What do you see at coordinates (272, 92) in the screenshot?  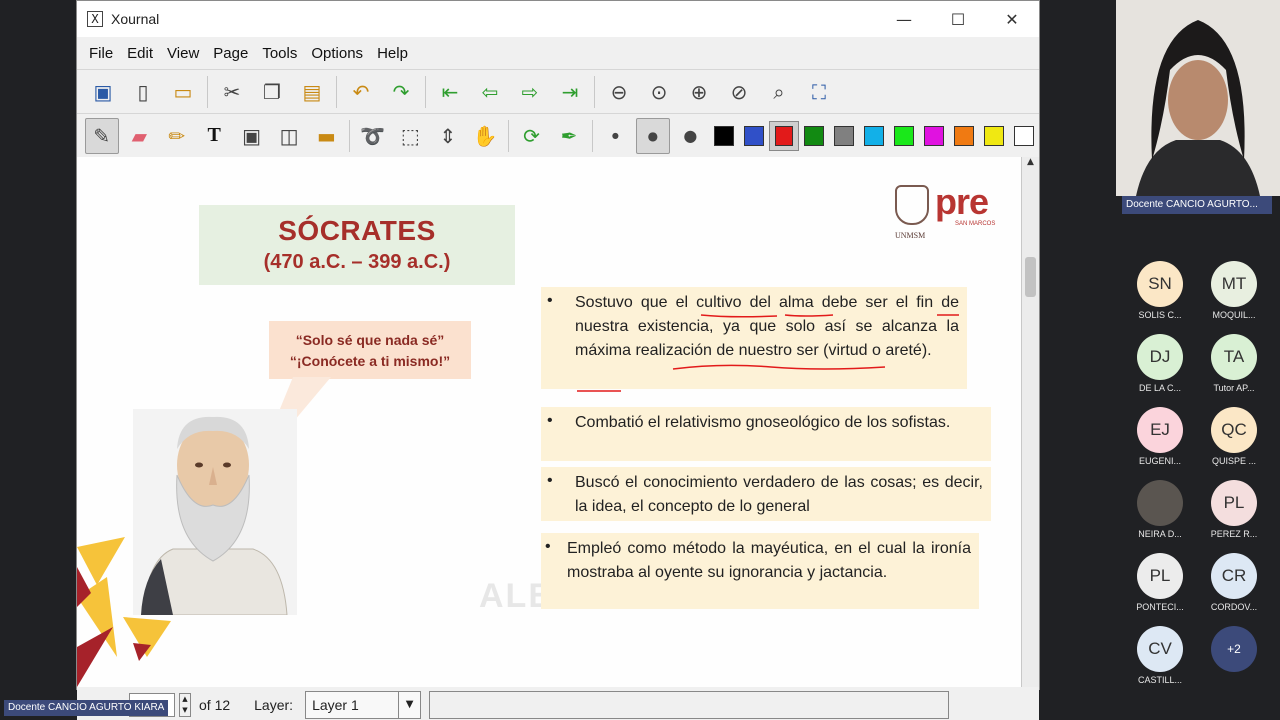 I see `copy-icon: ❐` at bounding box center [272, 92].